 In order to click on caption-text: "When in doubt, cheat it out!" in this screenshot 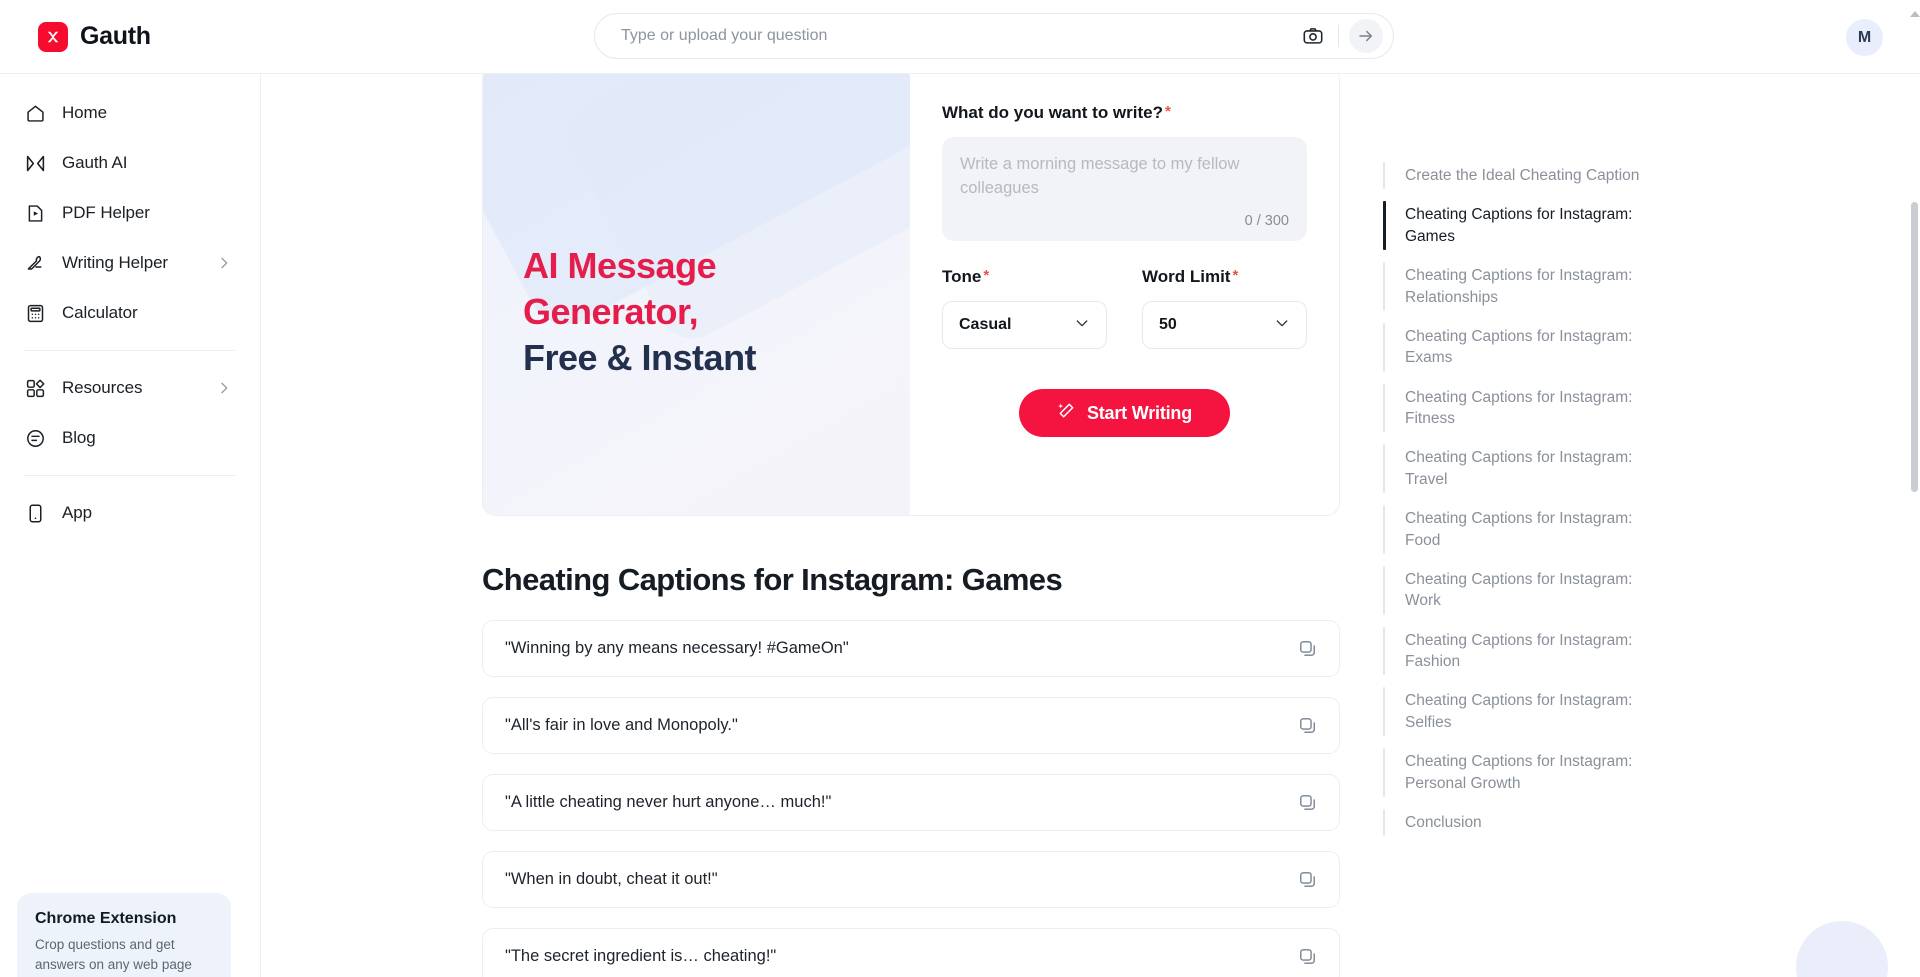, I will do `click(611, 879)`.